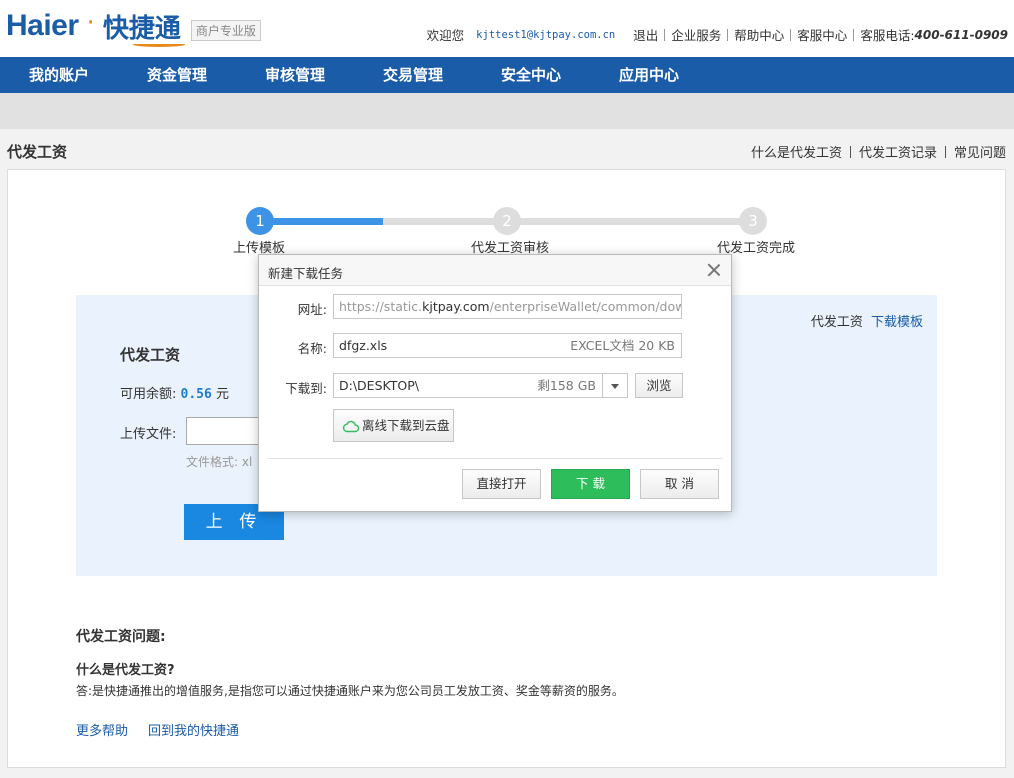 The width and height of the screenshot is (1014, 778). Describe the element at coordinates (226, 431) in the screenshot. I see `upload-file-input` at that location.